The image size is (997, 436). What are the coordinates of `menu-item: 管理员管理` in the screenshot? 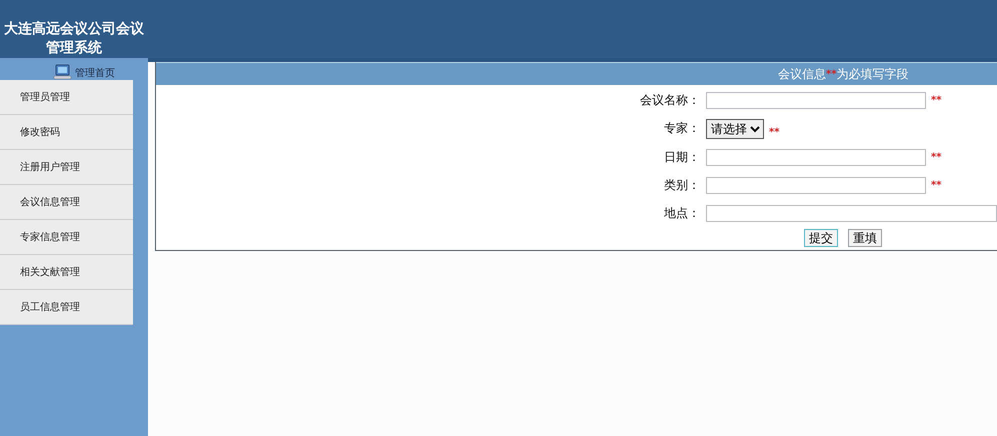 It's located at (66, 97).